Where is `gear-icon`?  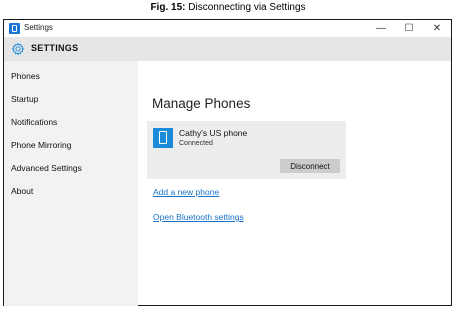
gear-icon is located at coordinates (18, 49).